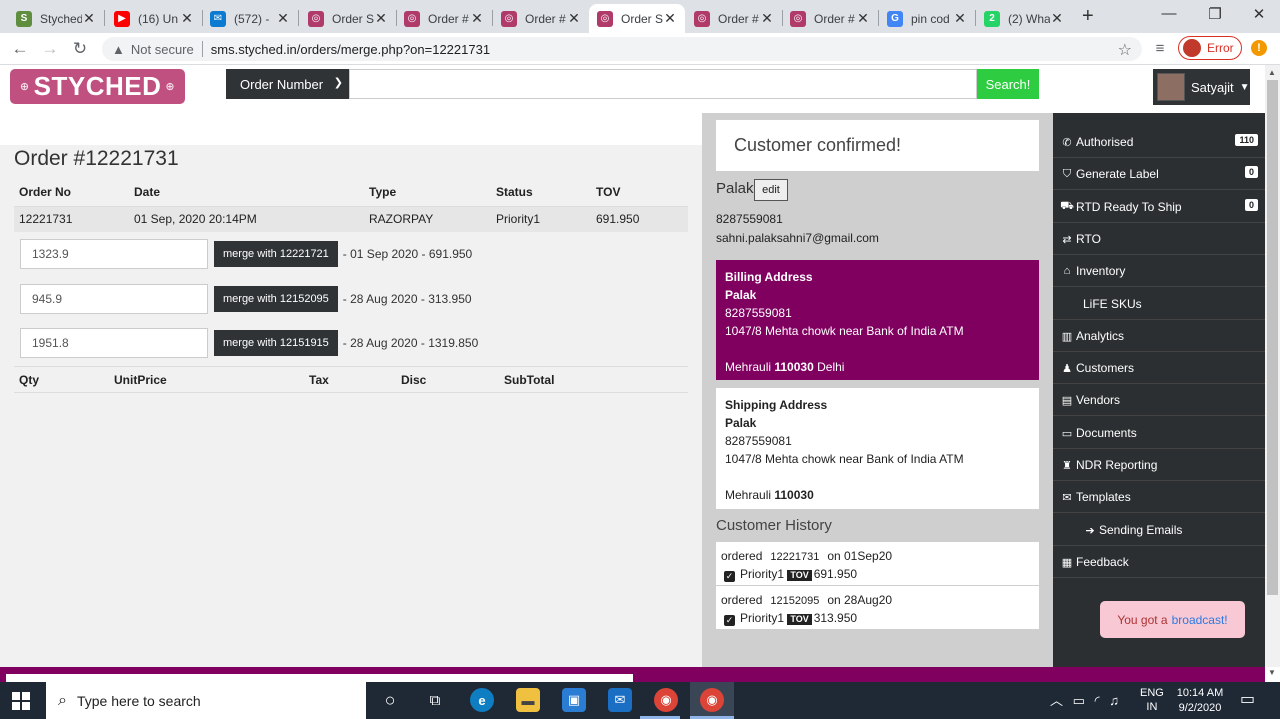 The width and height of the screenshot is (1280, 719). What do you see at coordinates (666, 700) in the screenshot?
I see `chrome-icon: ◉` at bounding box center [666, 700].